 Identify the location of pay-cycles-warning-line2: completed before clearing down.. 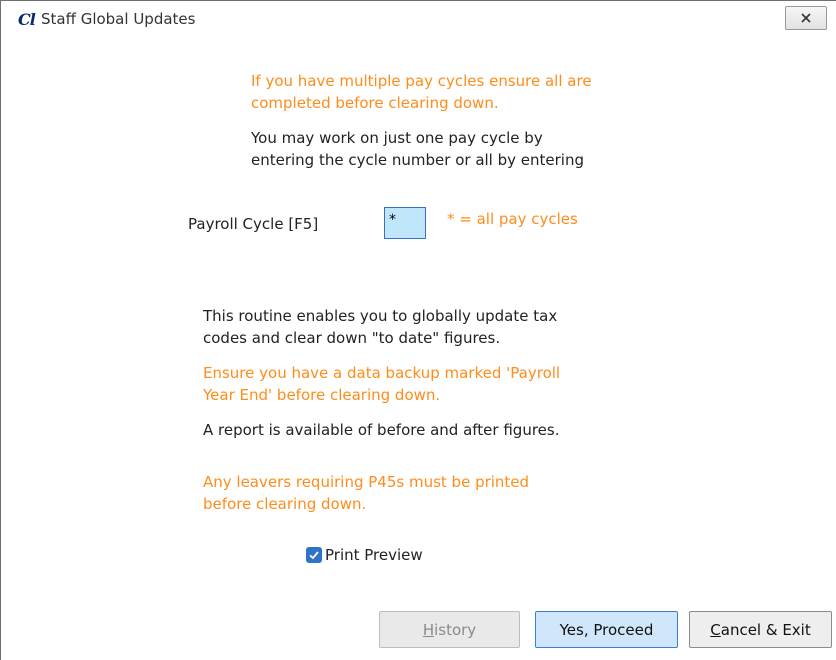
(375, 103).